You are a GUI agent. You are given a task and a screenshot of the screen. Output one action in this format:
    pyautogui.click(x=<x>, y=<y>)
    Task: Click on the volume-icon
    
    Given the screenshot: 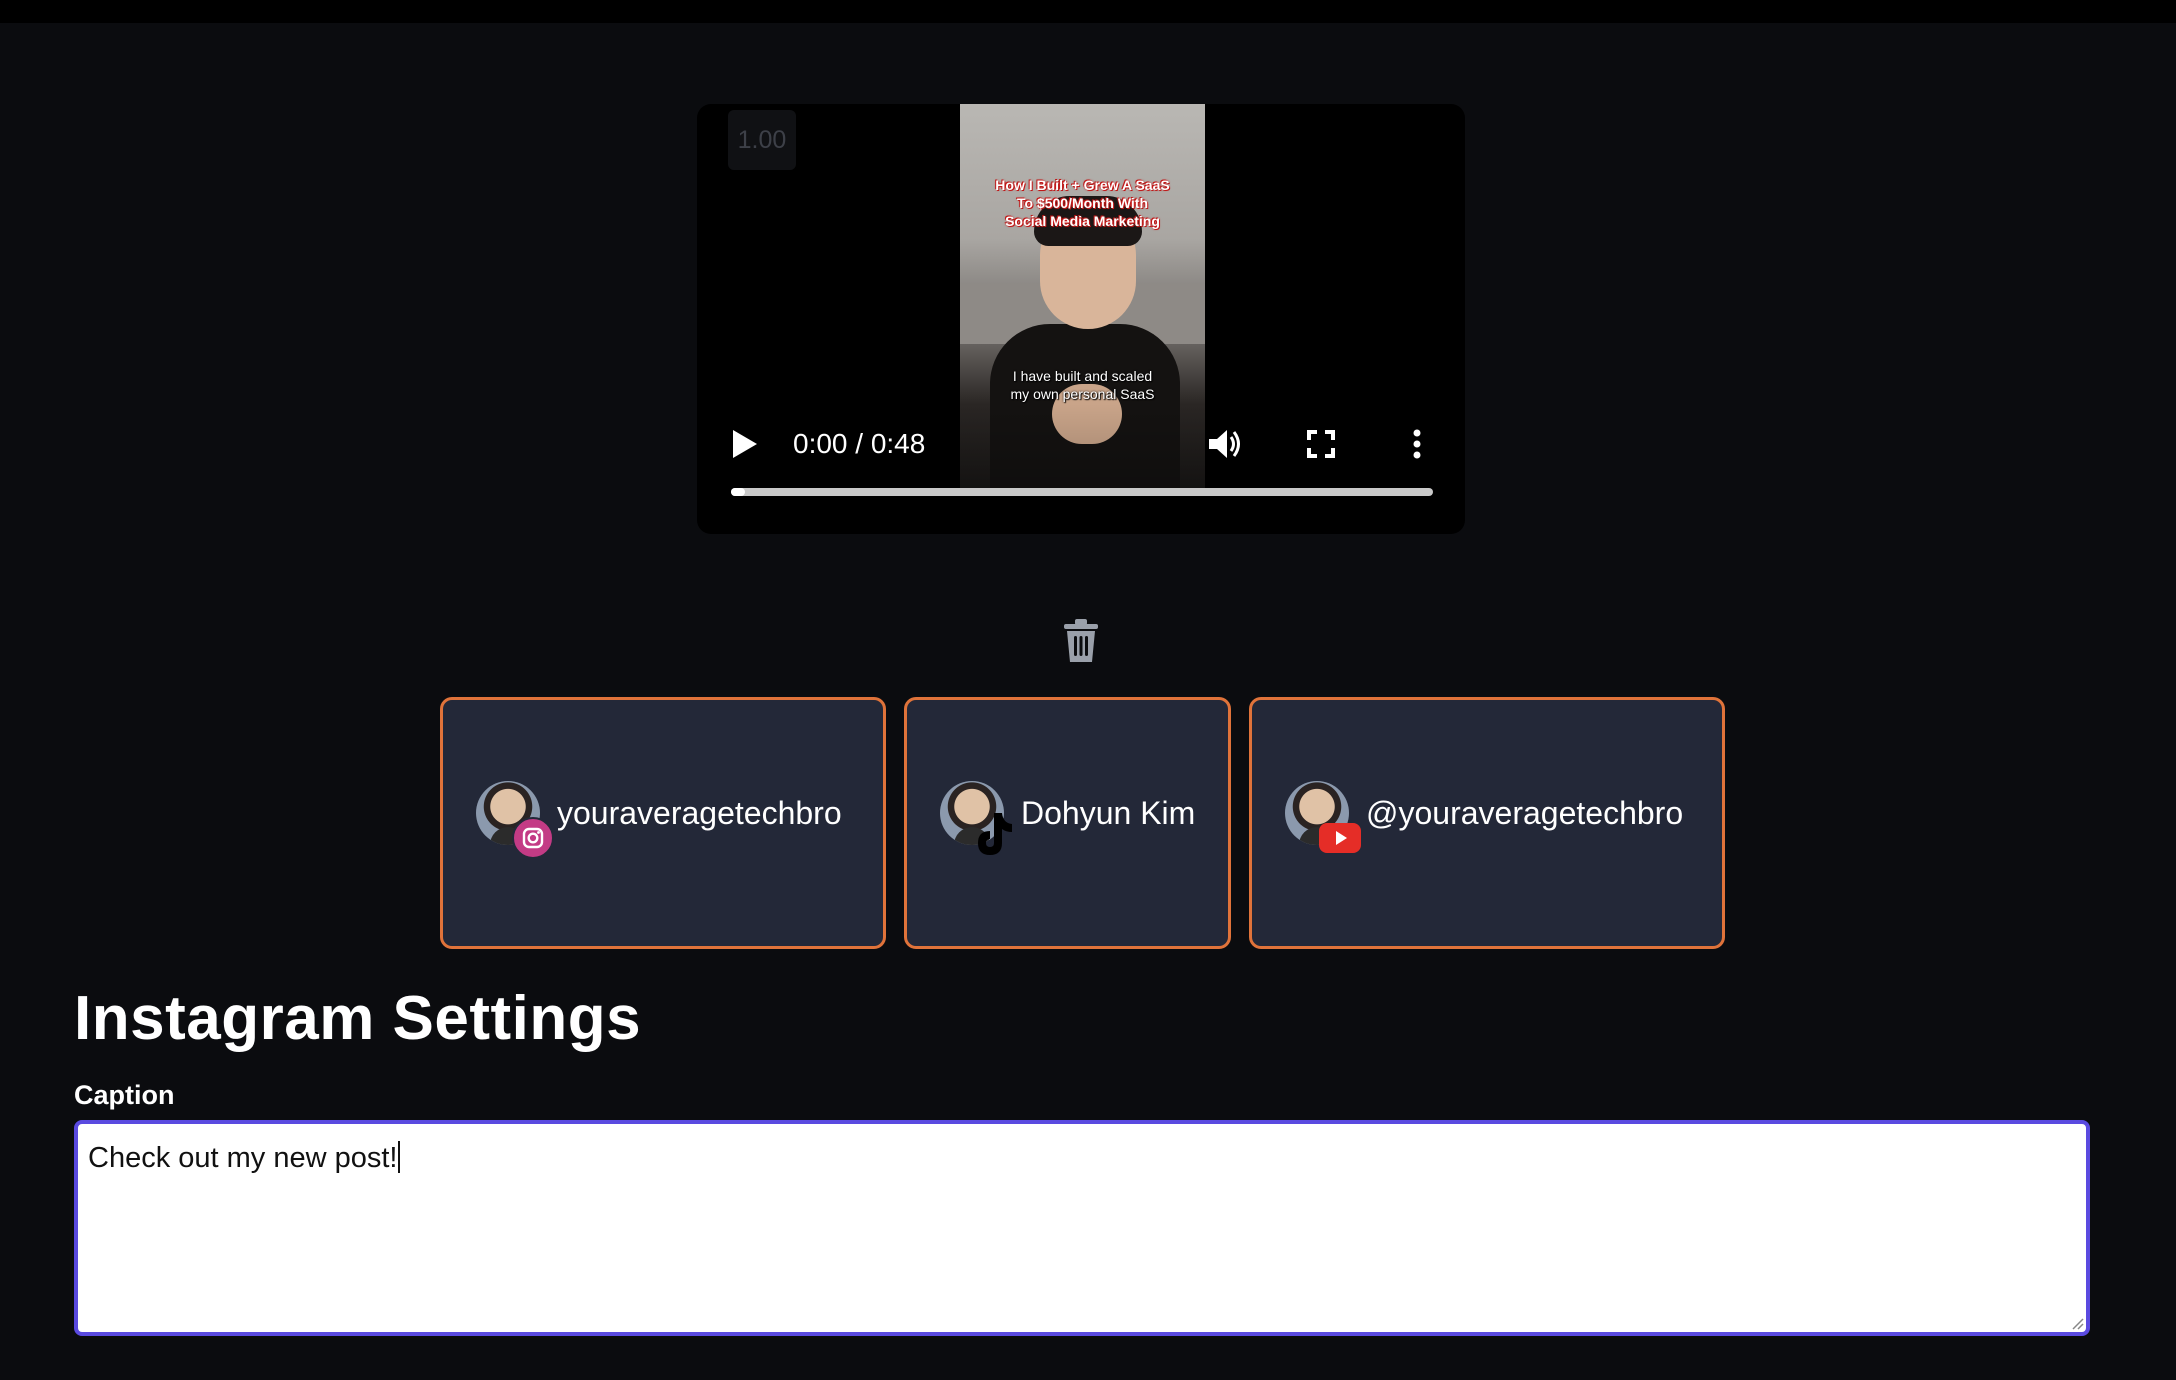 What is the action you would take?
    pyautogui.click(x=1224, y=444)
    